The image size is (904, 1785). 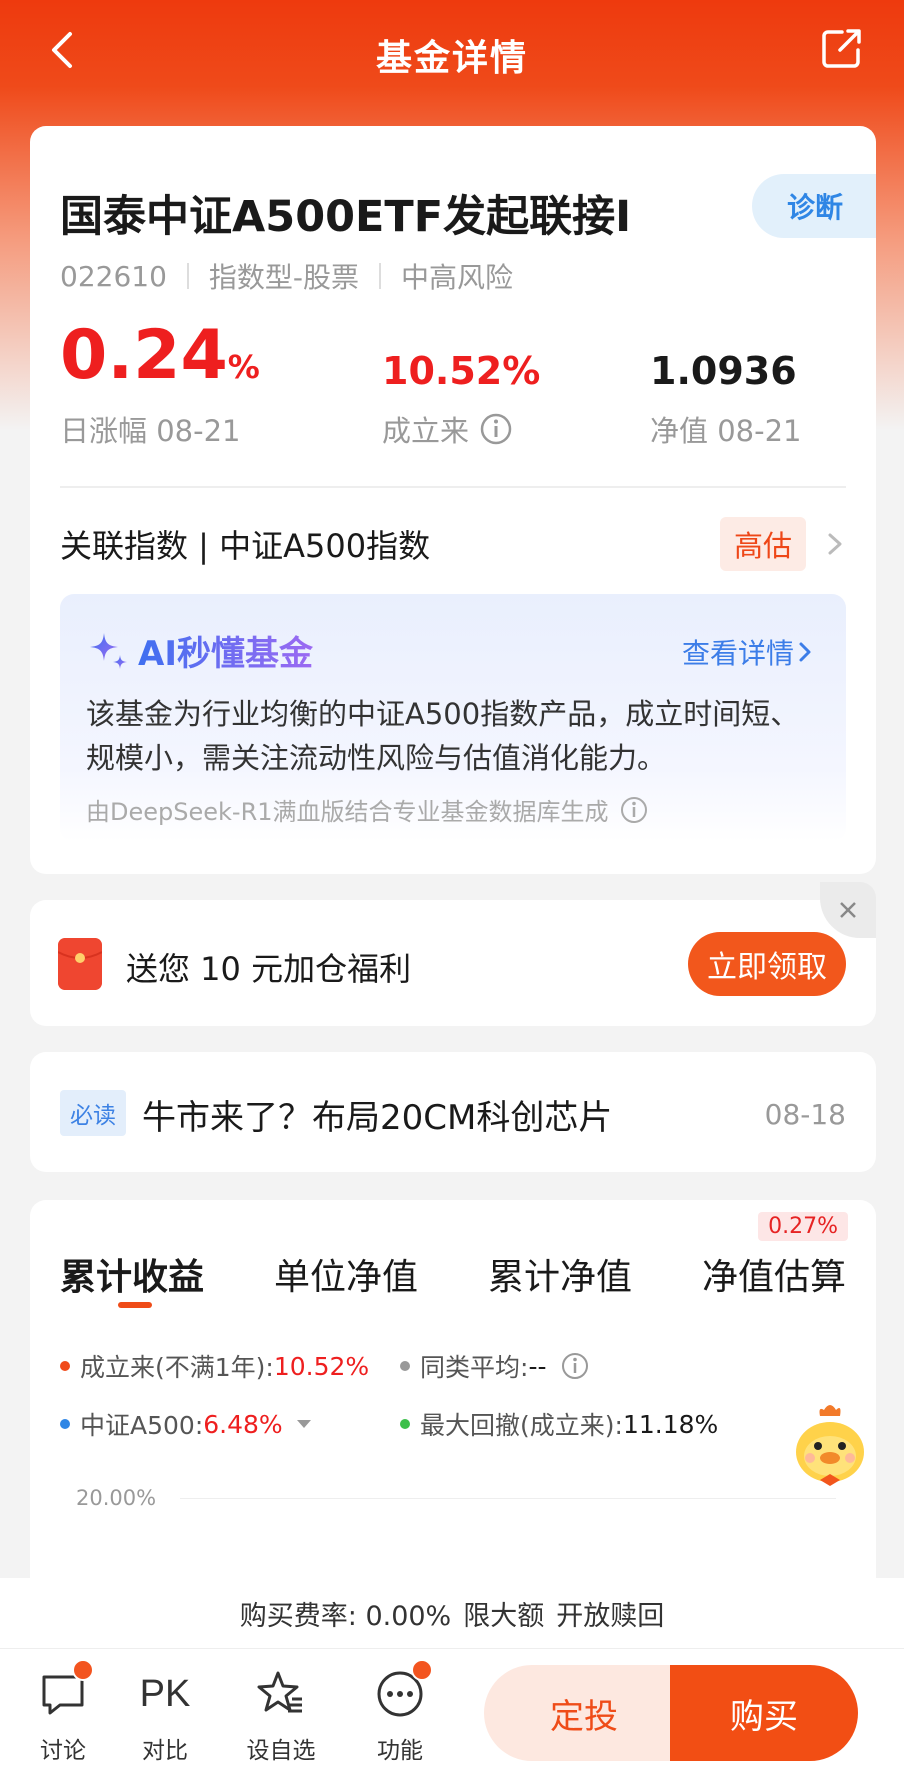 I want to click on legend-category-average: 同类平均: --, so click(x=495, y=1366).